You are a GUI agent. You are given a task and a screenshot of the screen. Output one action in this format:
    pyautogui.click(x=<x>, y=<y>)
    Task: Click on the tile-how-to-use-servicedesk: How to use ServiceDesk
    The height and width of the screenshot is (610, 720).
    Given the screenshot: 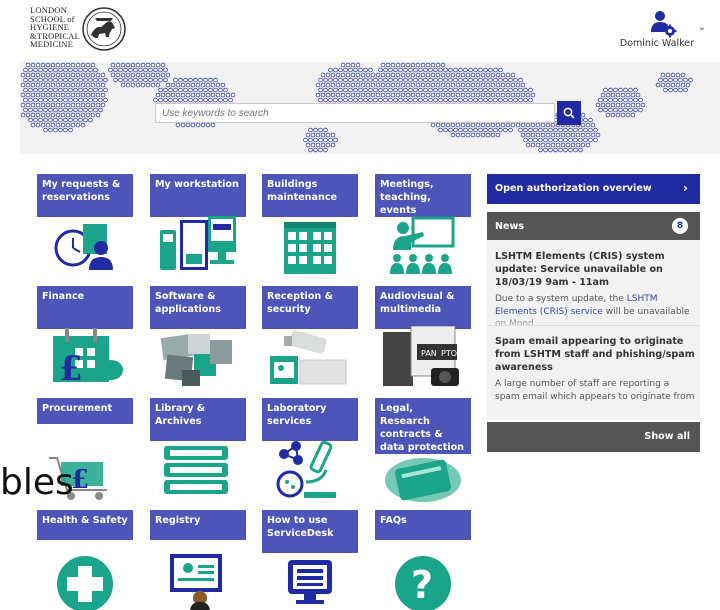 What is the action you would take?
    pyautogui.click(x=310, y=560)
    